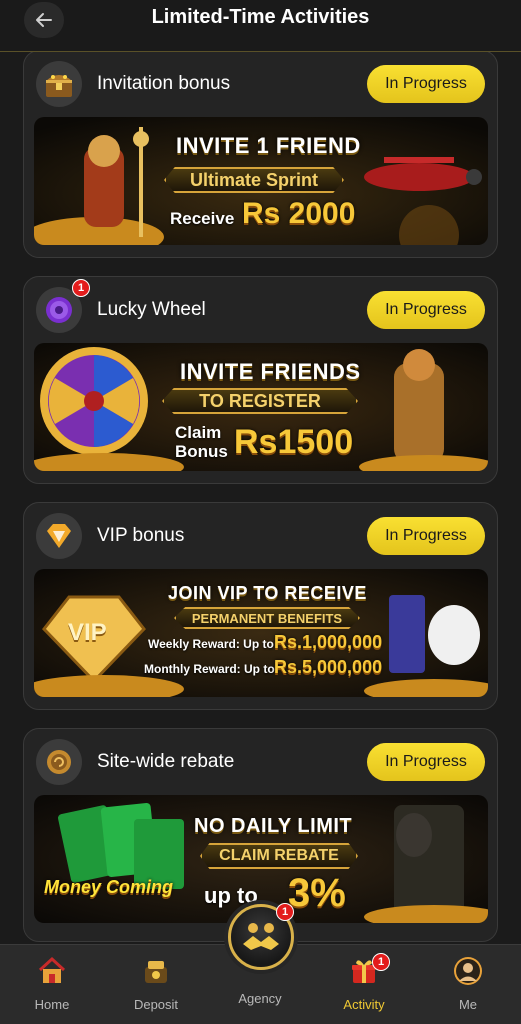 The width and height of the screenshot is (521, 1024). I want to click on nav-label: Agency, so click(260, 998).